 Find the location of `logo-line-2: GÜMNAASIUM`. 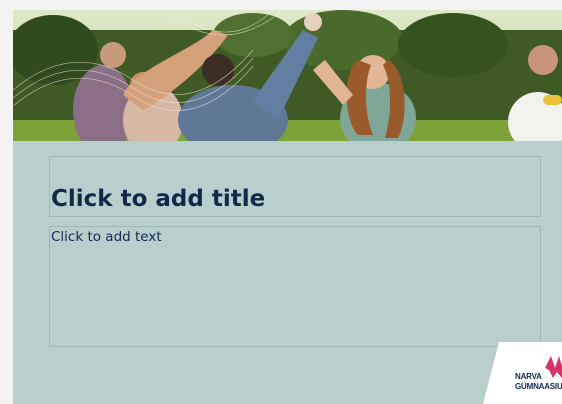

logo-line-2: GÜMNAASIUM is located at coordinates (538, 386).